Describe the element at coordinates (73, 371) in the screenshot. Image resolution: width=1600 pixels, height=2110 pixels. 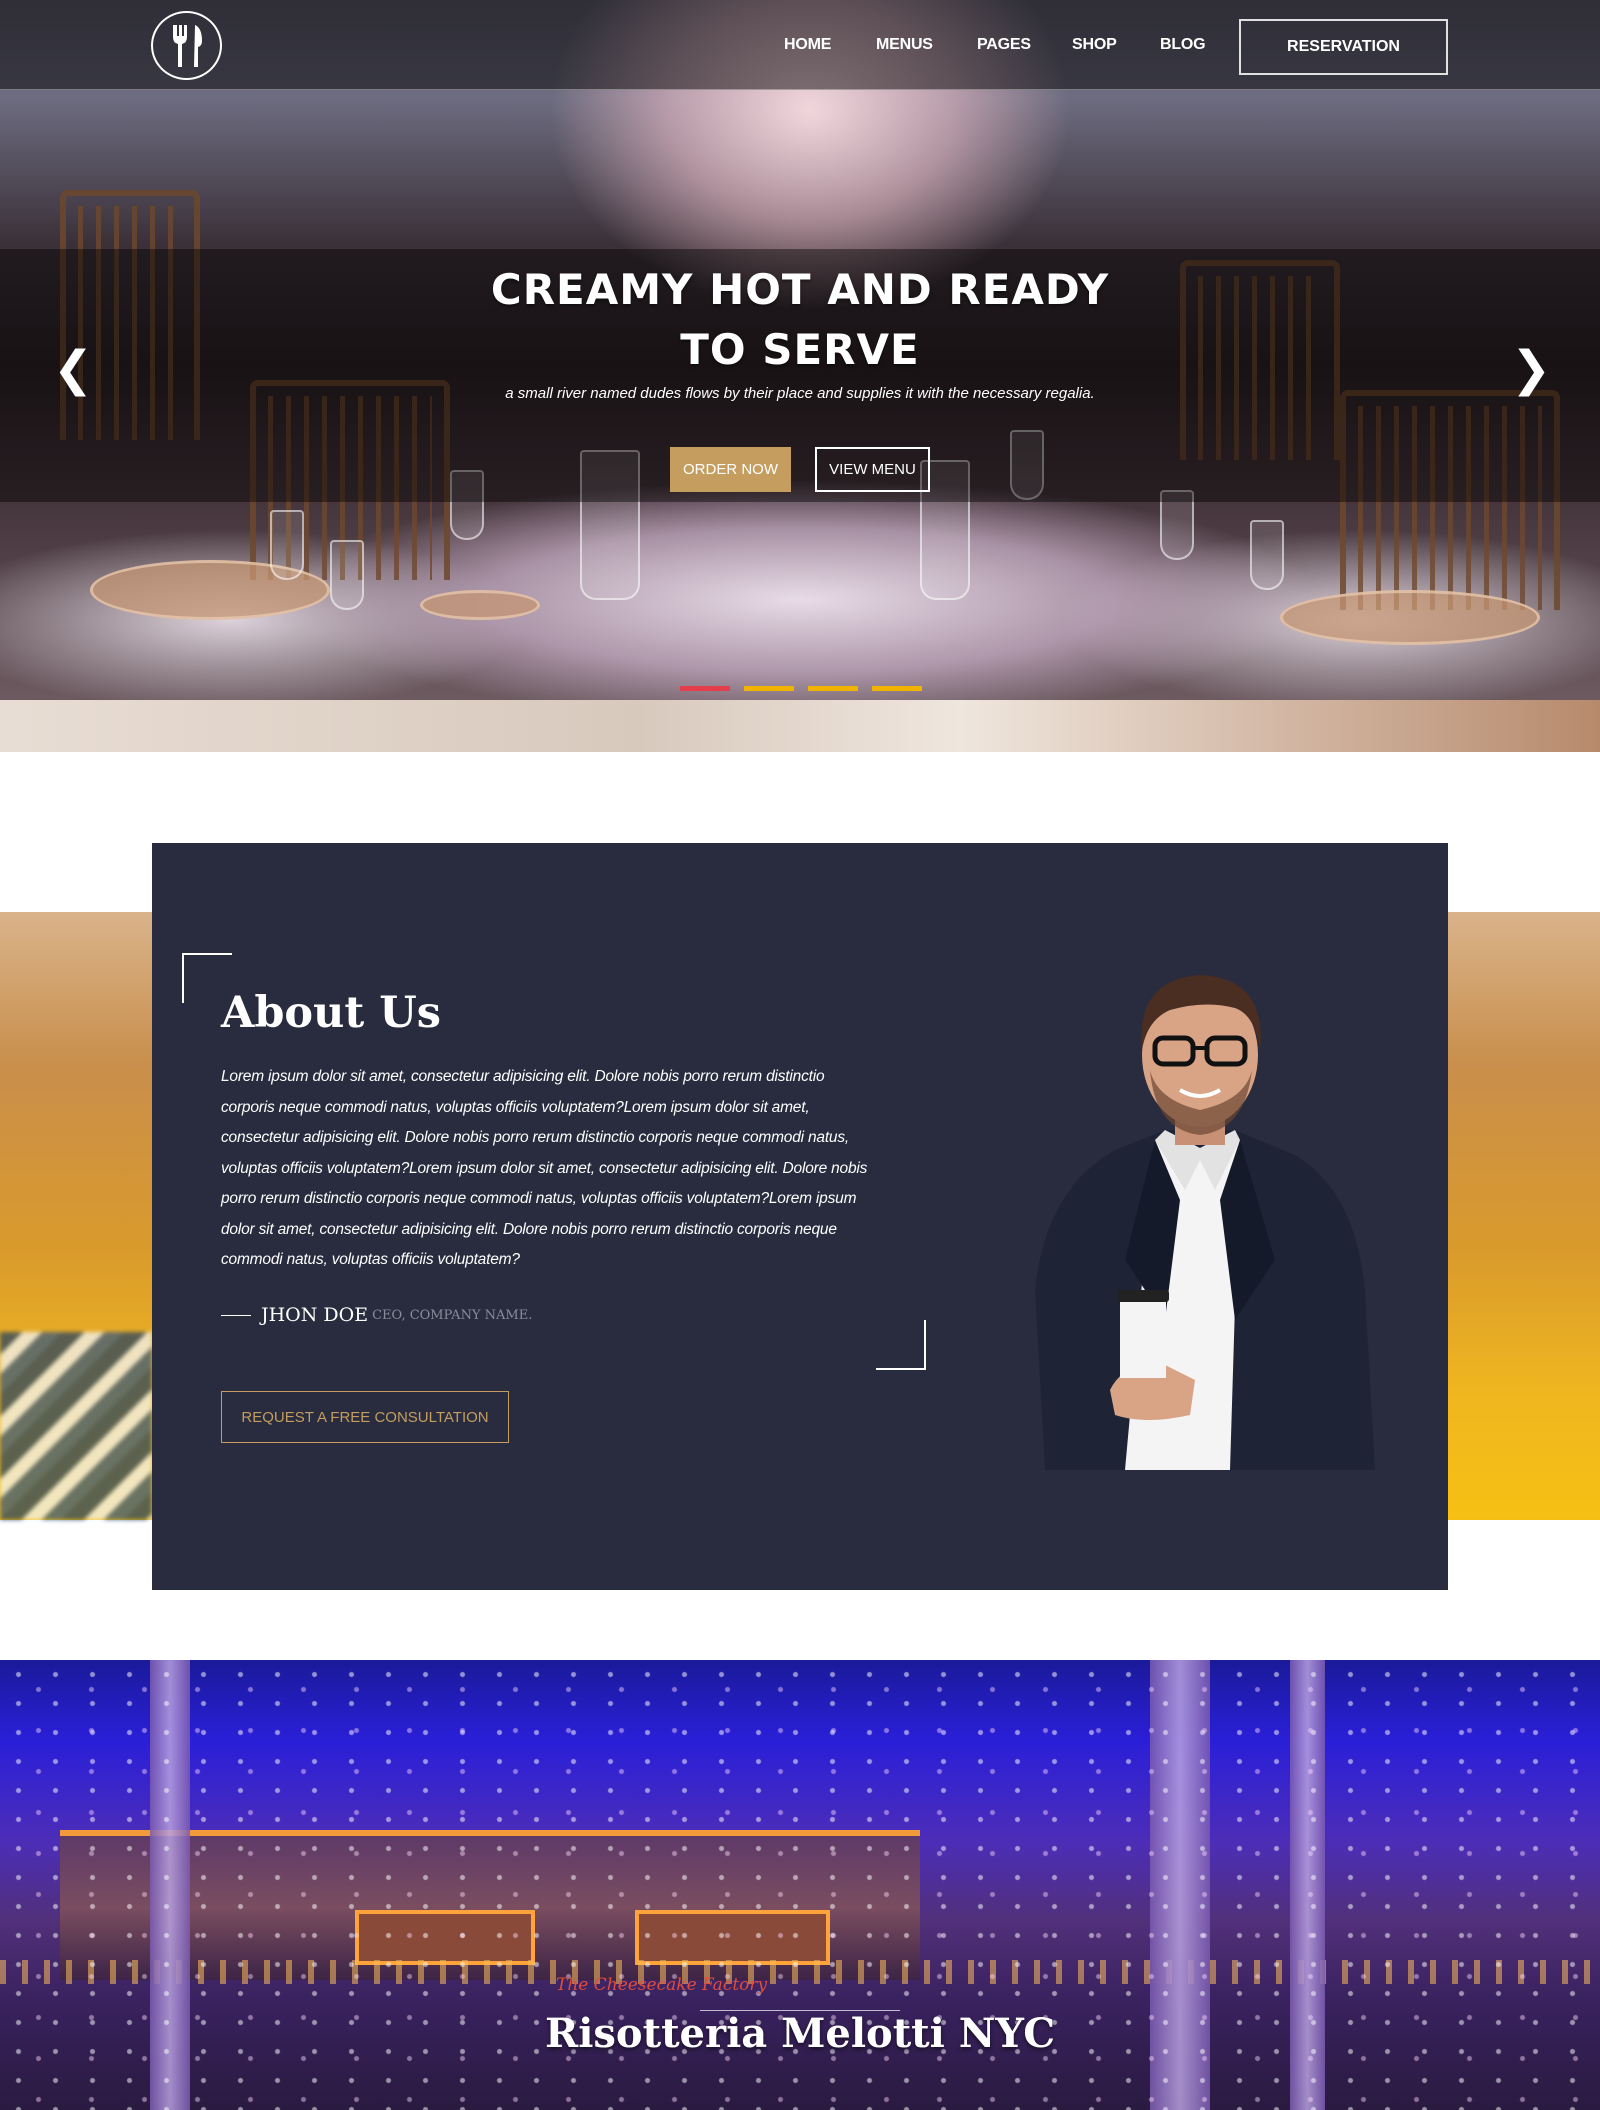
I see `chevron-left-icon: ❮` at that location.